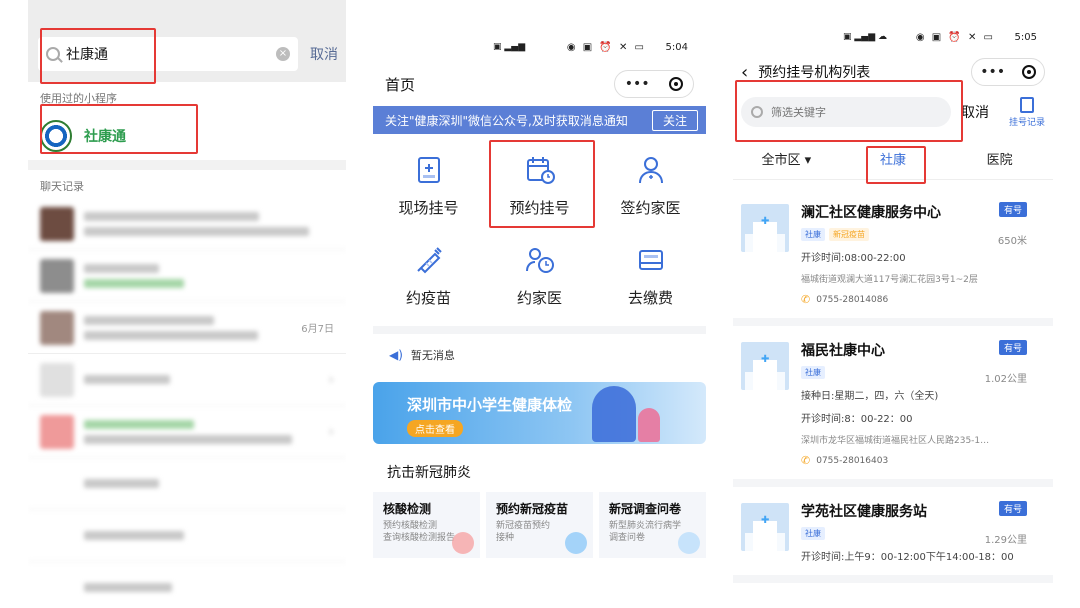 The image size is (1080, 608). What do you see at coordinates (429, 473) in the screenshot?
I see `section-title: 抗击新冠肺炎` at bounding box center [429, 473].